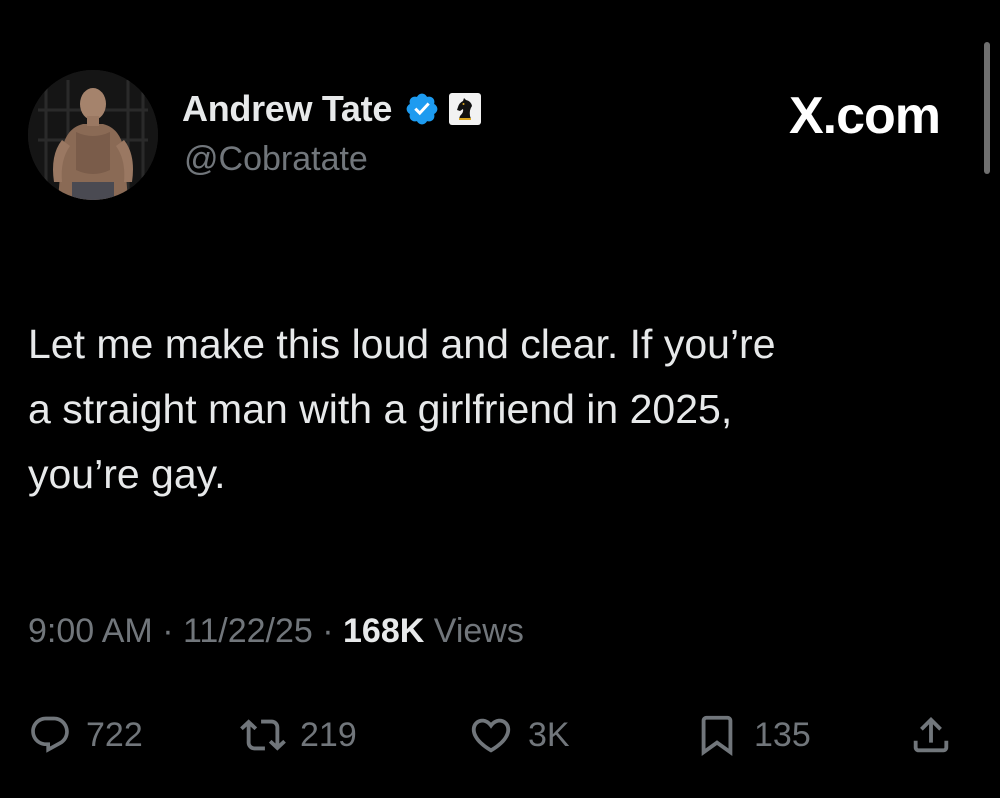 The height and width of the screenshot is (798, 1000). What do you see at coordinates (263, 735) in the screenshot?
I see `repost-arrows-icon` at bounding box center [263, 735].